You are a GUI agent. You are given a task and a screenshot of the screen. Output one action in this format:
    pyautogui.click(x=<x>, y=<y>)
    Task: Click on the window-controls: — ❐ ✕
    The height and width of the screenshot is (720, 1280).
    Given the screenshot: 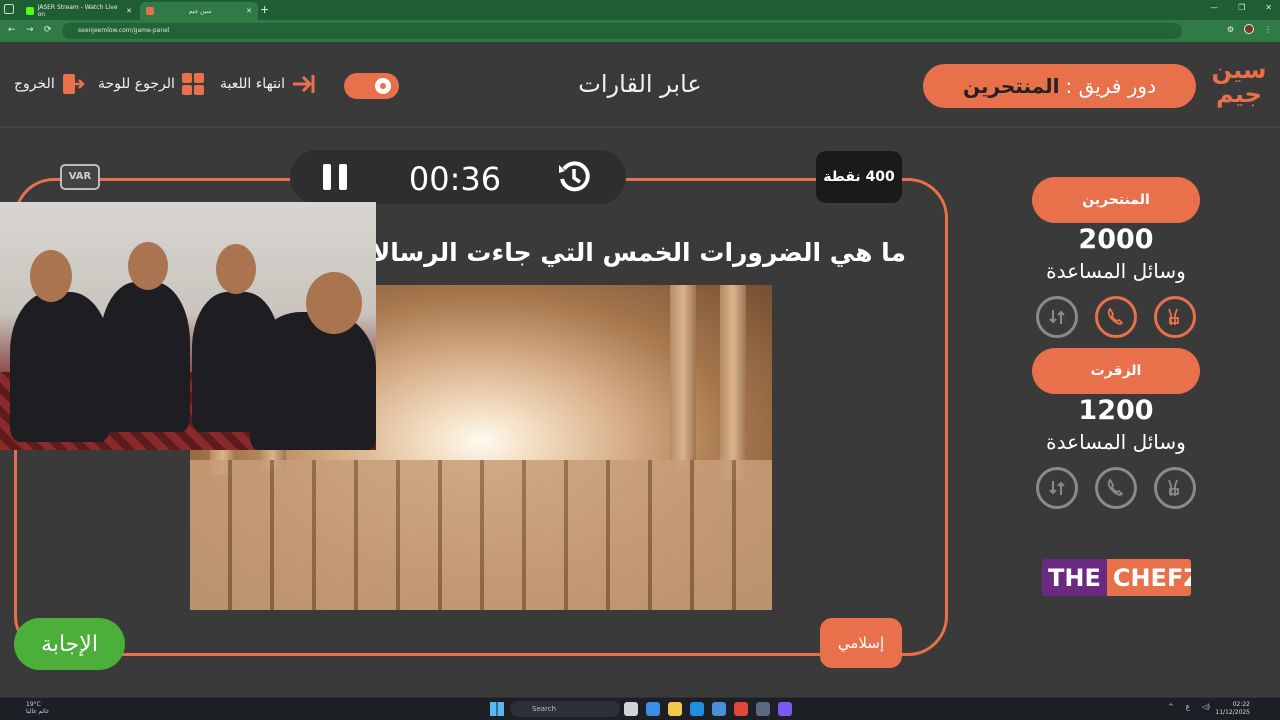 What is the action you would take?
    pyautogui.click(x=1241, y=7)
    